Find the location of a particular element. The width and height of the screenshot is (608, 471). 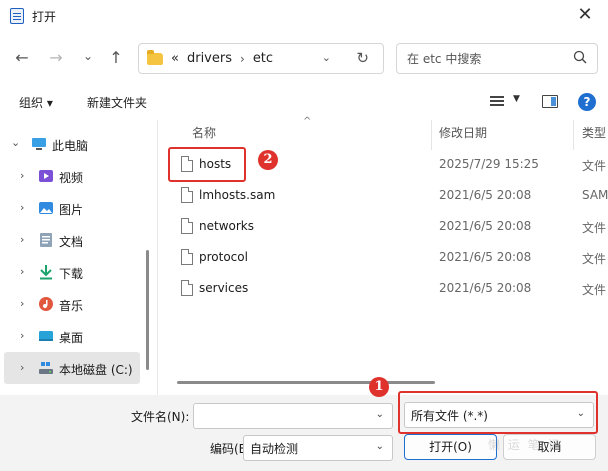

open-button: 打开(O) is located at coordinates (450, 447).